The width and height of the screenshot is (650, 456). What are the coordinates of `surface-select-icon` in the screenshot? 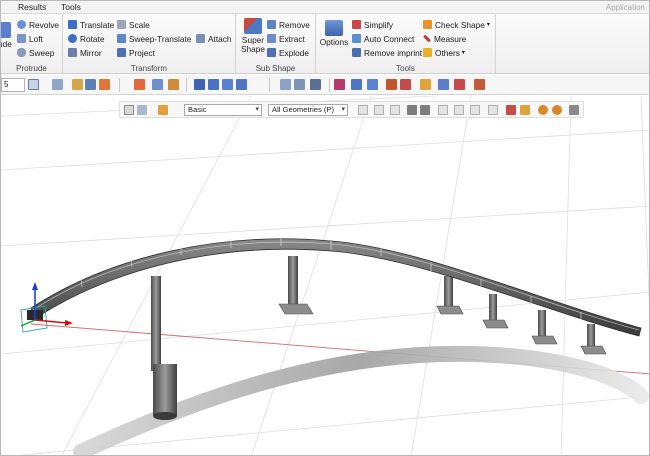 It's located at (475, 110).